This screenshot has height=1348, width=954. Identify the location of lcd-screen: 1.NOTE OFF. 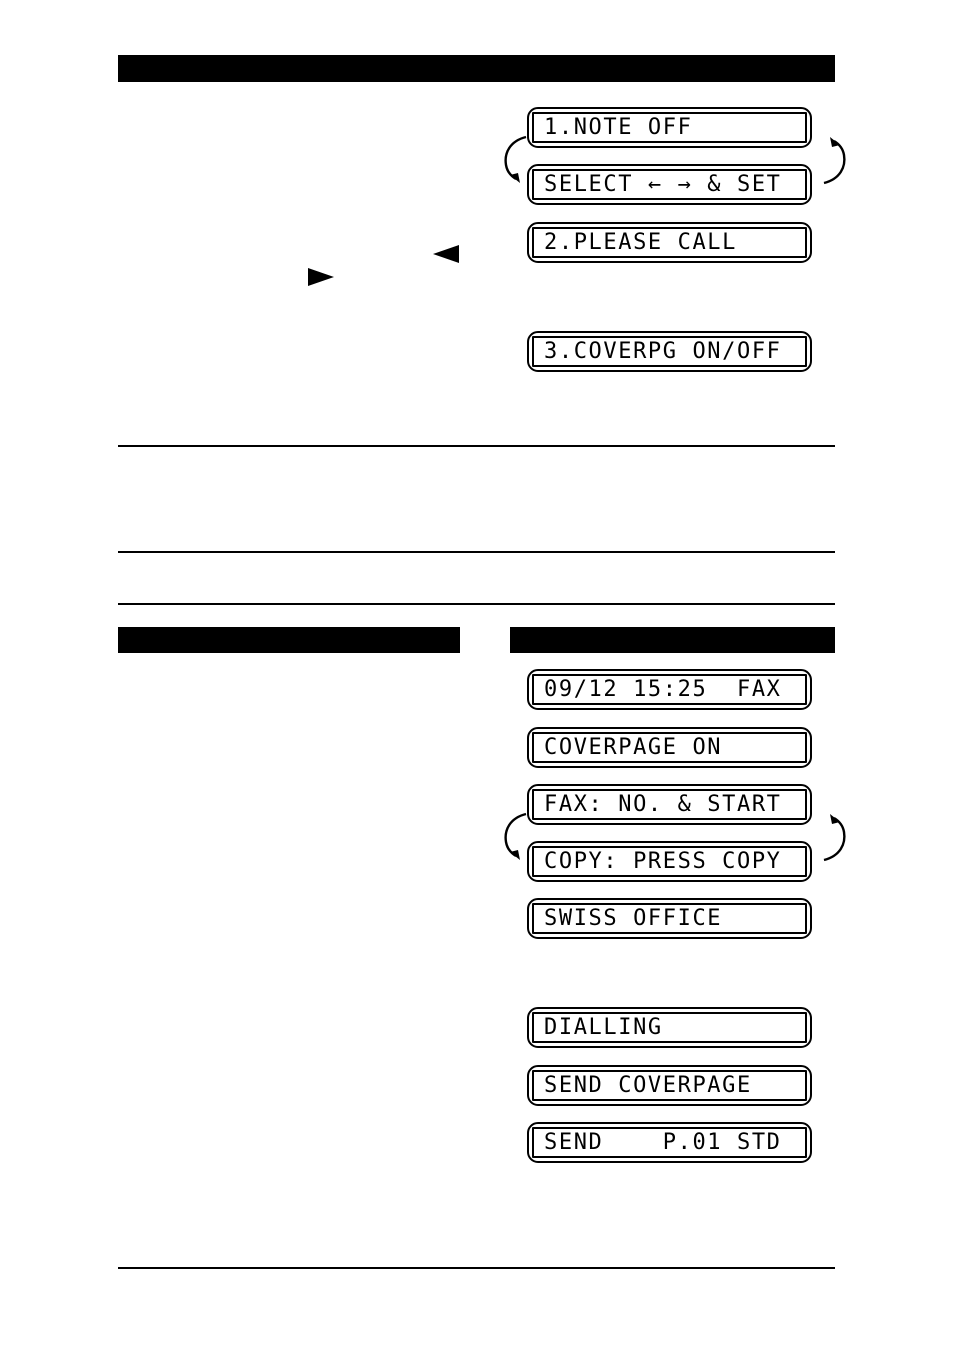
(669, 127).